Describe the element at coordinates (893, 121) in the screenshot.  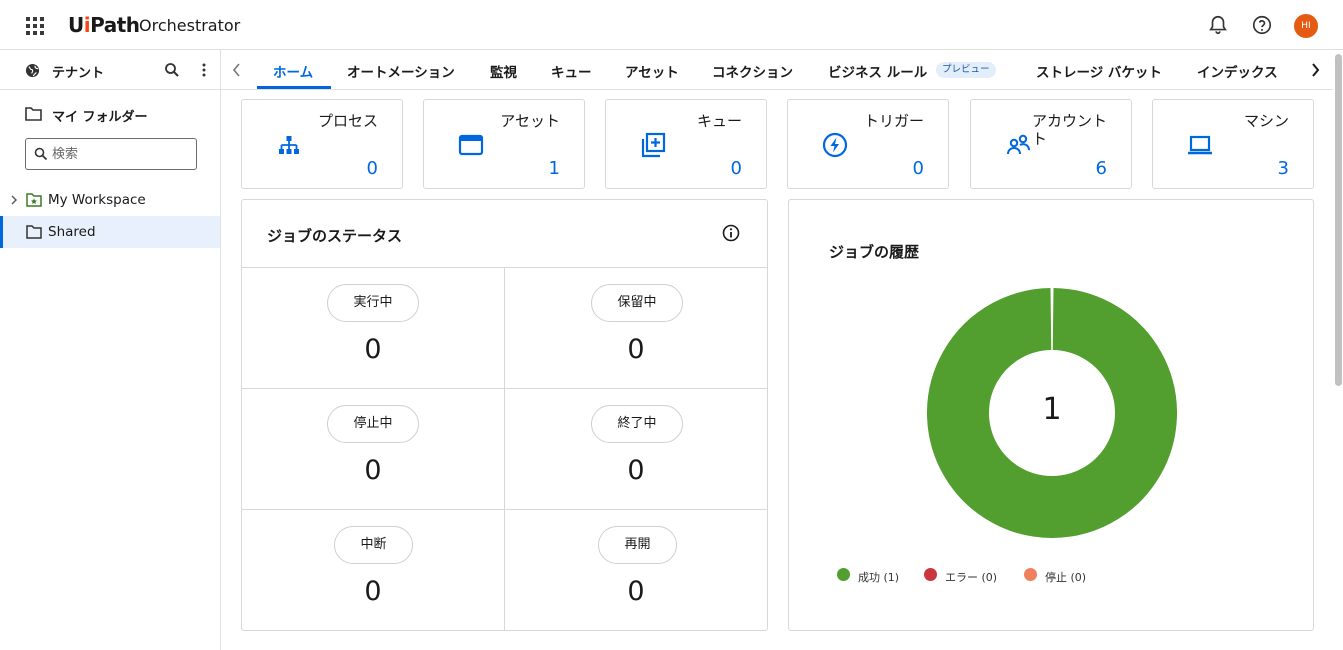
I see `card-label: トリガー` at that location.